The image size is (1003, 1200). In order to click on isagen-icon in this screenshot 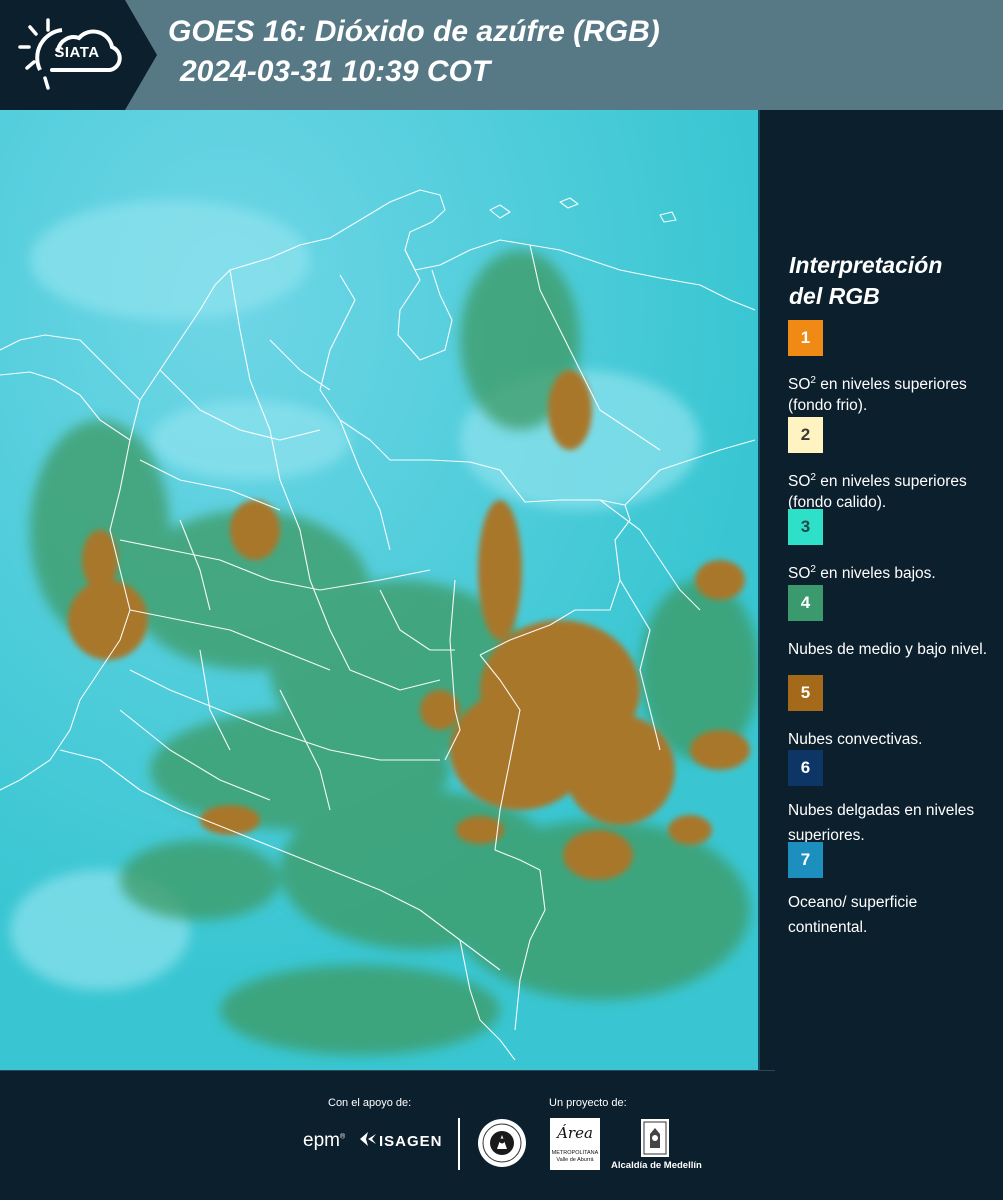, I will do `click(368, 1141)`.